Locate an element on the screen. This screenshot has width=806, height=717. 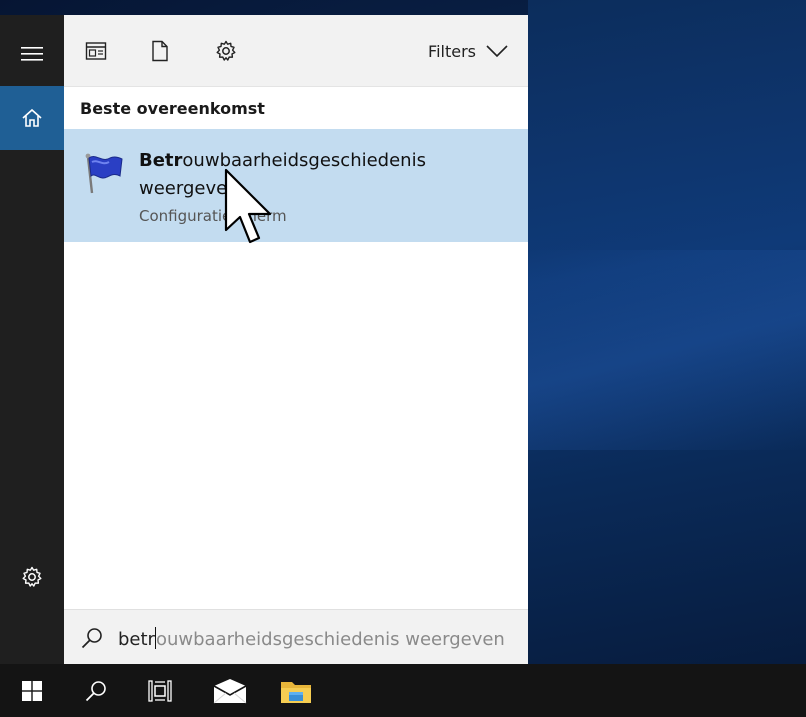
start-button is located at coordinates (32, 690).